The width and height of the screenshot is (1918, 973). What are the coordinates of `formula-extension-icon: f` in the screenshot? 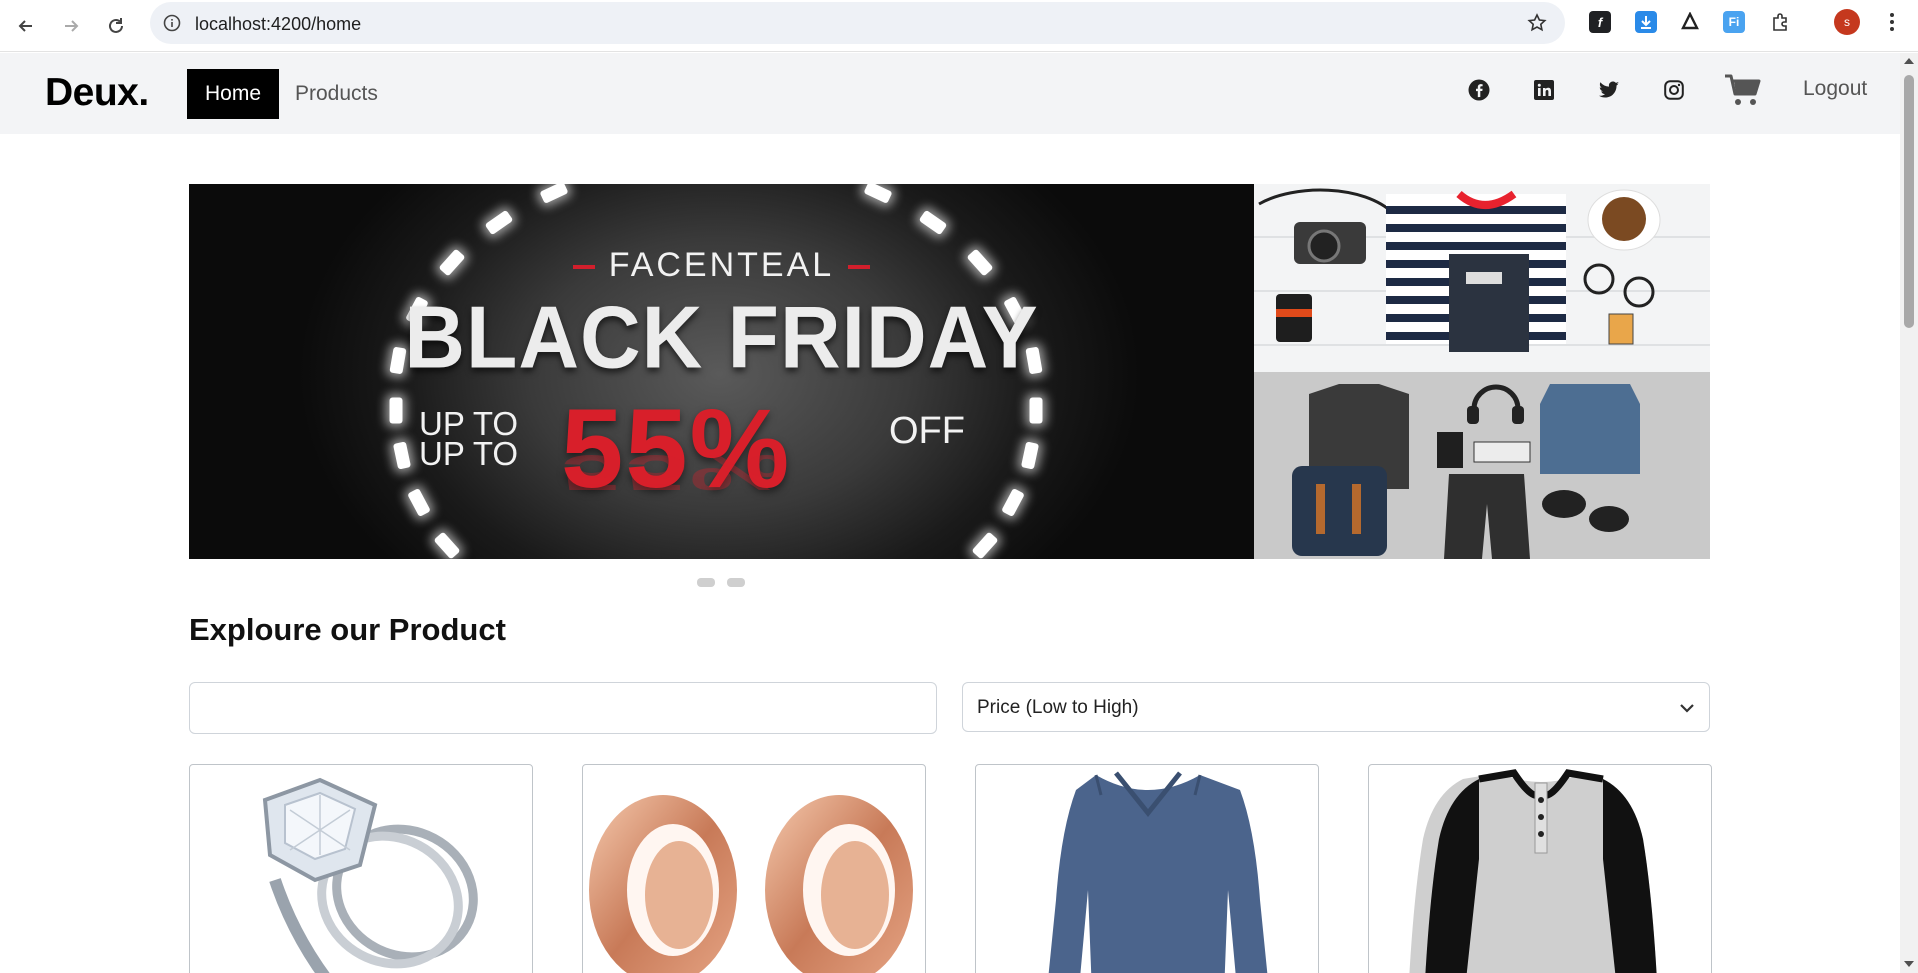 It's located at (1600, 22).